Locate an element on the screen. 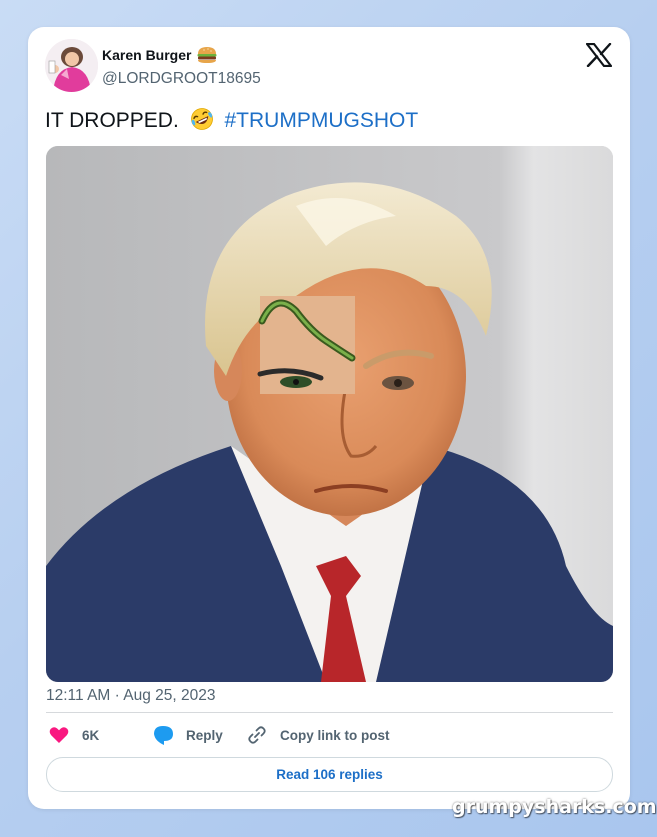 Image resolution: width=657 pixels, height=837 pixels. read-replies-button: Read 106 replies is located at coordinates (329, 774).